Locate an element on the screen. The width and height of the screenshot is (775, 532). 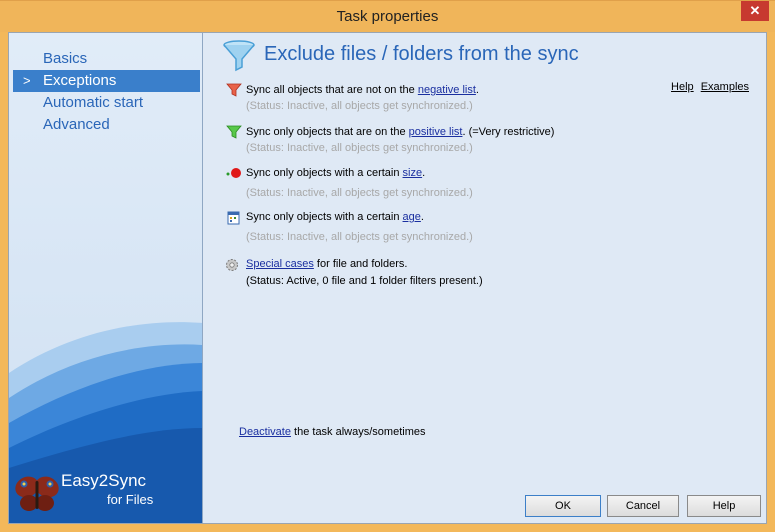
size-link: size is located at coordinates (413, 173).